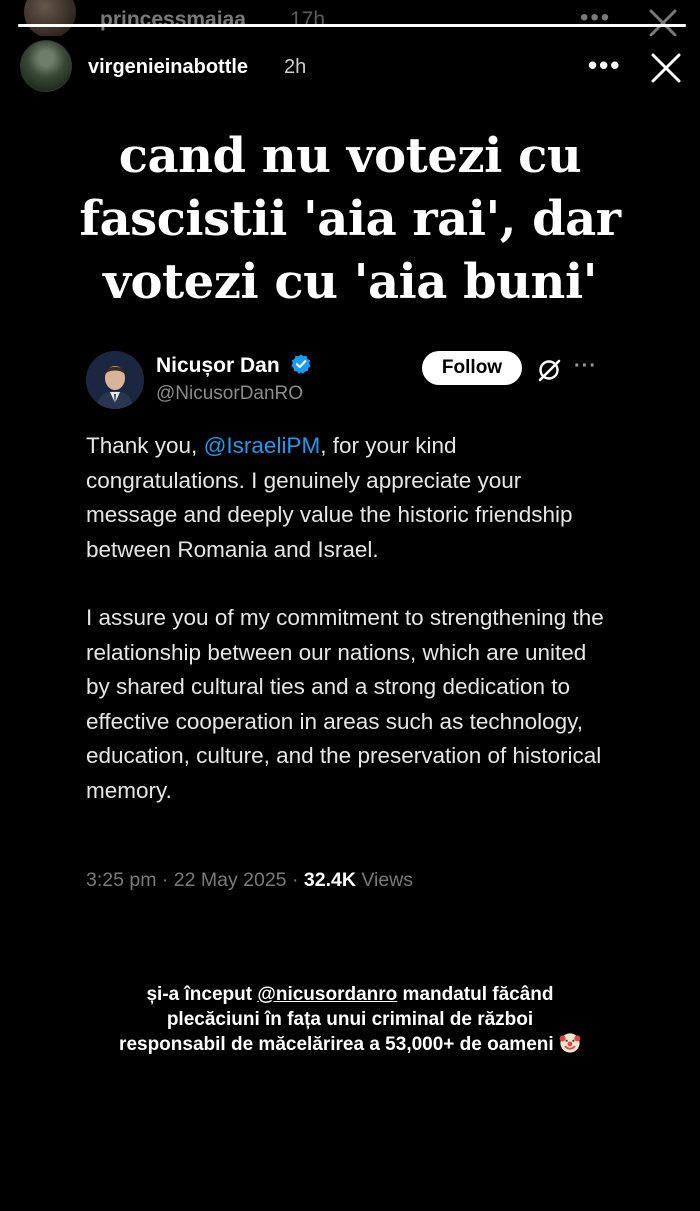 Image resolution: width=700 pixels, height=1211 pixels. What do you see at coordinates (549, 370) in the screenshot?
I see `grok-icon` at bounding box center [549, 370].